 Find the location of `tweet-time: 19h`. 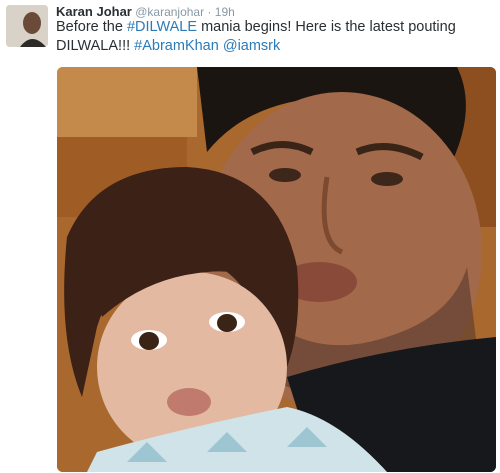

tweet-time: 19h is located at coordinates (225, 12).